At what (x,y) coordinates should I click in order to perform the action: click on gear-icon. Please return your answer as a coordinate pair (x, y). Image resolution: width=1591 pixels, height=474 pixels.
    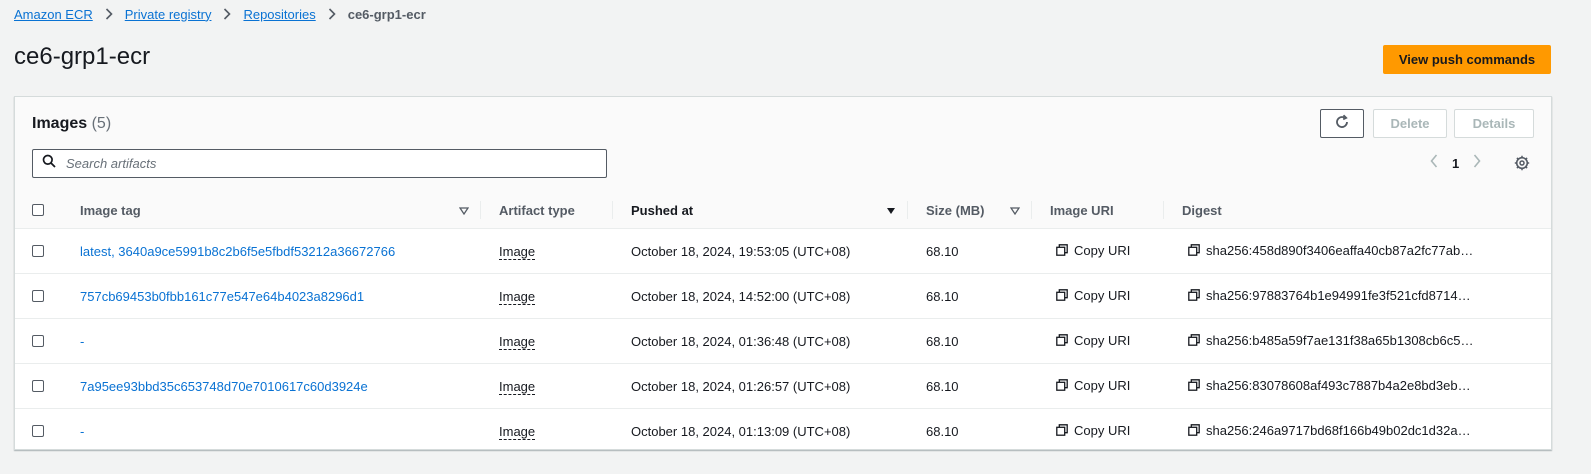
    Looking at the image, I should click on (1522, 165).